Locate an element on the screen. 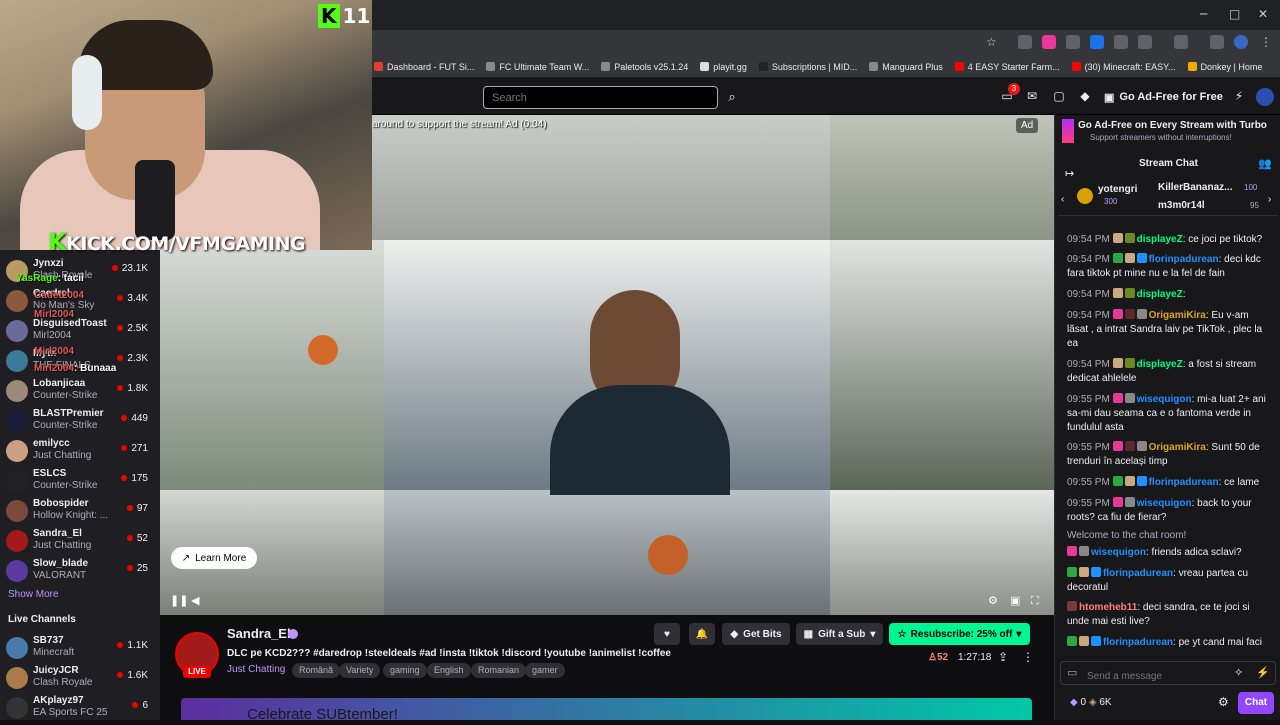 The image size is (1280, 725). share-icon: ⇪ is located at coordinates (1003, 657).